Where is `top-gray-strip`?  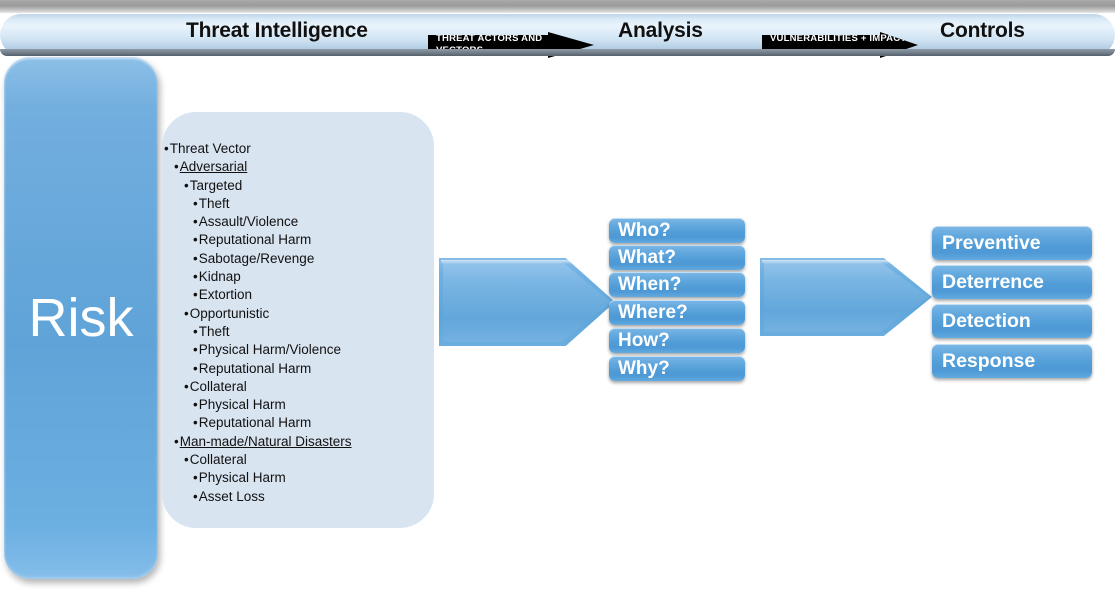
top-gray-strip is located at coordinates (557, 6).